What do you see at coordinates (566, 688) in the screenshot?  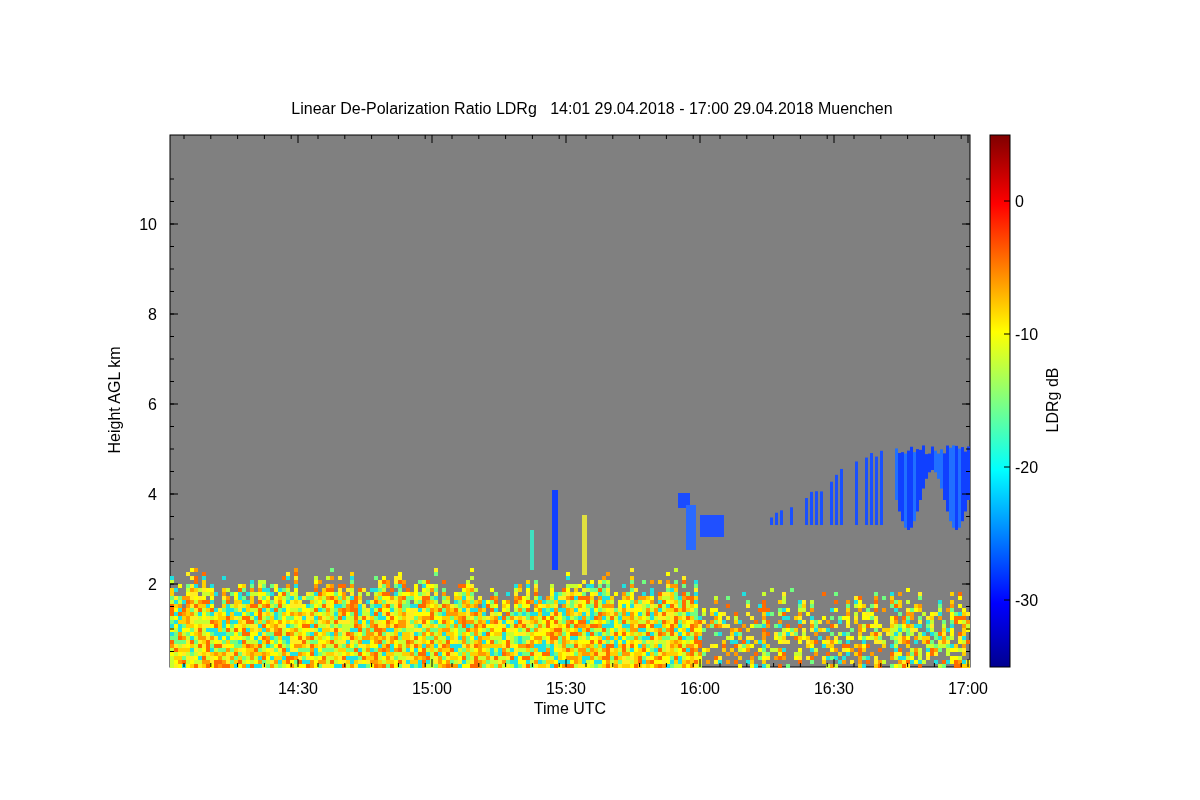 I see `x-tick-label: 15:30` at bounding box center [566, 688].